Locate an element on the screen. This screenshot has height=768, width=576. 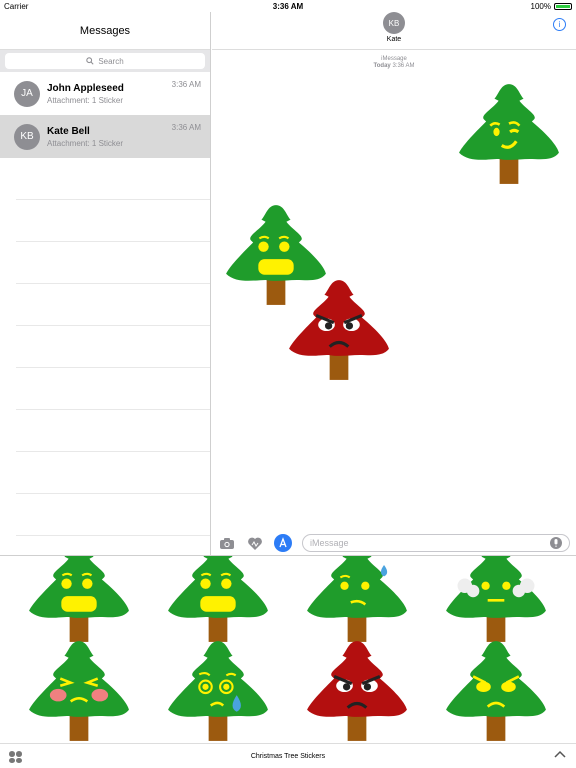
drawer-sticker-steam is located at coordinates (496, 602).